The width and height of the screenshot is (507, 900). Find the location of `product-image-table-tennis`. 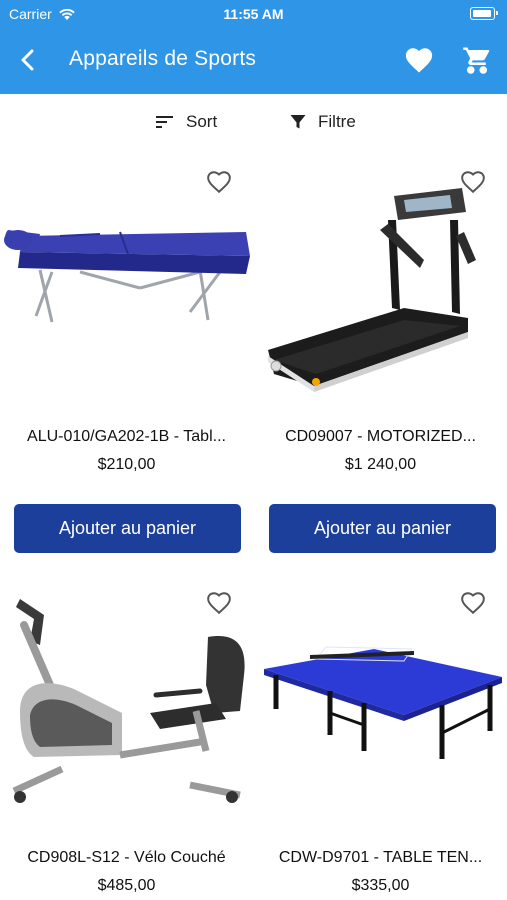

product-image-table-tennis is located at coordinates (380, 705).